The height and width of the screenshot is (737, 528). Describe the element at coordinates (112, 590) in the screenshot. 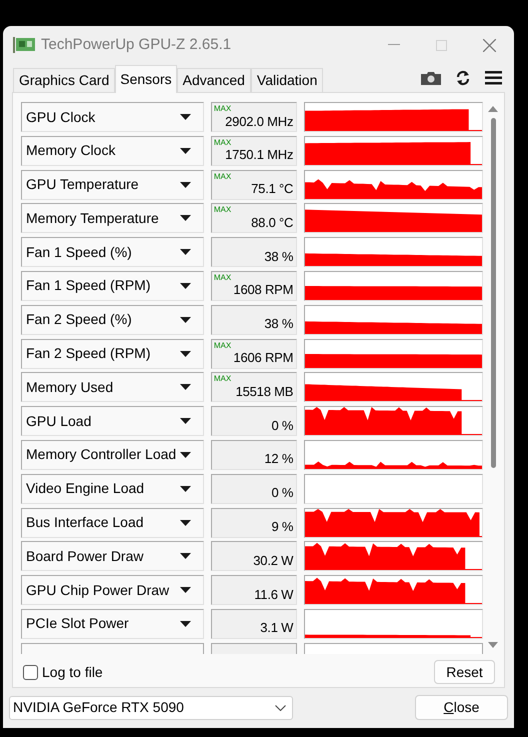

I see `sensor-selector: GPU Chip Power Draw` at that location.